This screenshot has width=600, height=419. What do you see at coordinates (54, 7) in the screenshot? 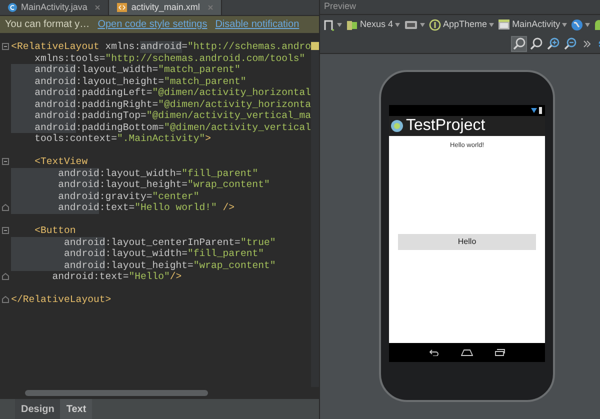
I see `tab-label: MainActivity.java` at bounding box center [54, 7].